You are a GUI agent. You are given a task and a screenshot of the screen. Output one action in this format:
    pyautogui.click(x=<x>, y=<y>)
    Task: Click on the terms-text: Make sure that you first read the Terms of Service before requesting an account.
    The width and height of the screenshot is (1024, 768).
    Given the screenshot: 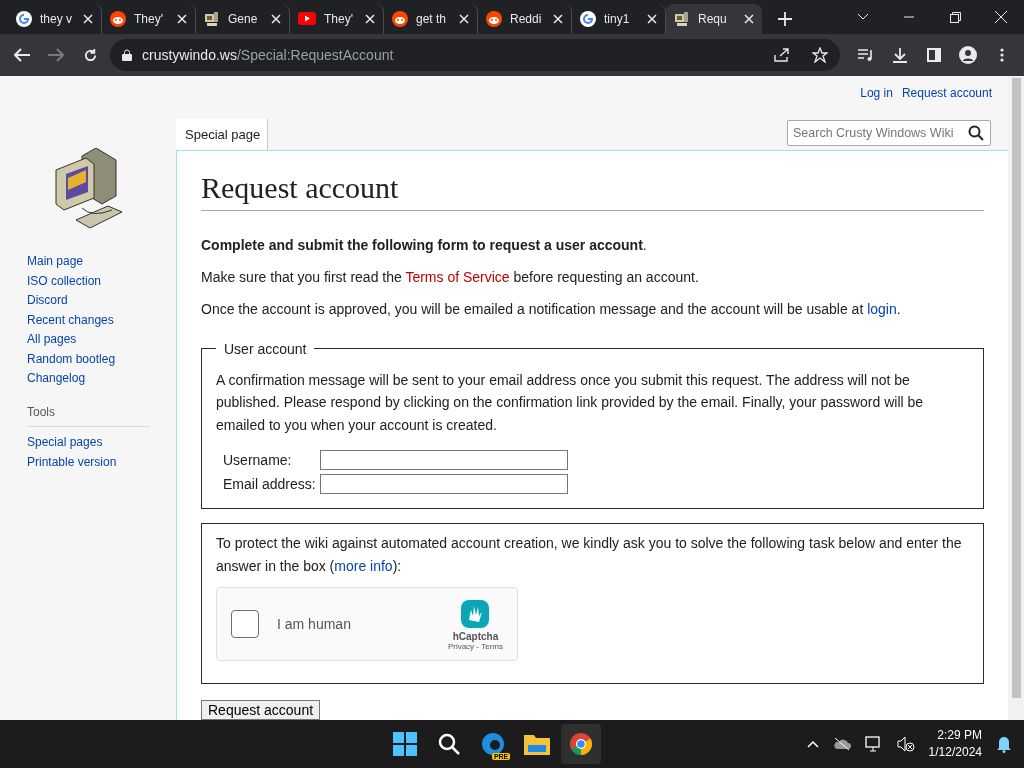 What is the action you would take?
    pyautogui.click(x=450, y=277)
    